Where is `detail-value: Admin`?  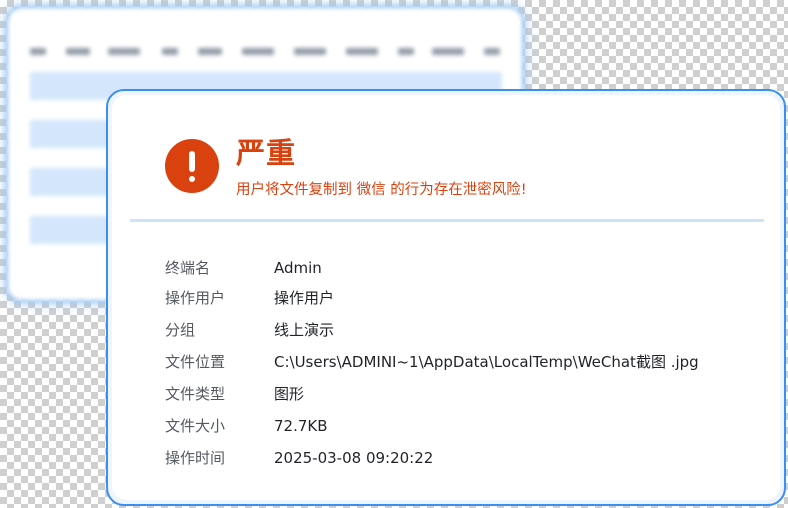 detail-value: Admin is located at coordinates (298, 268).